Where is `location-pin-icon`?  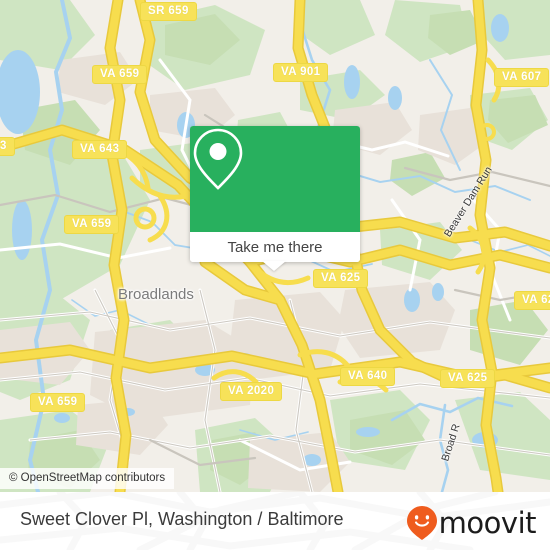 location-pin-icon is located at coordinates (218, 159).